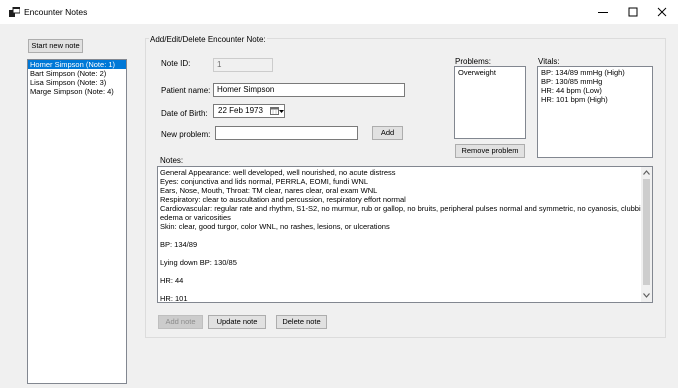 The width and height of the screenshot is (678, 388). I want to click on window-title: Encounter Notes, so click(56, 12).